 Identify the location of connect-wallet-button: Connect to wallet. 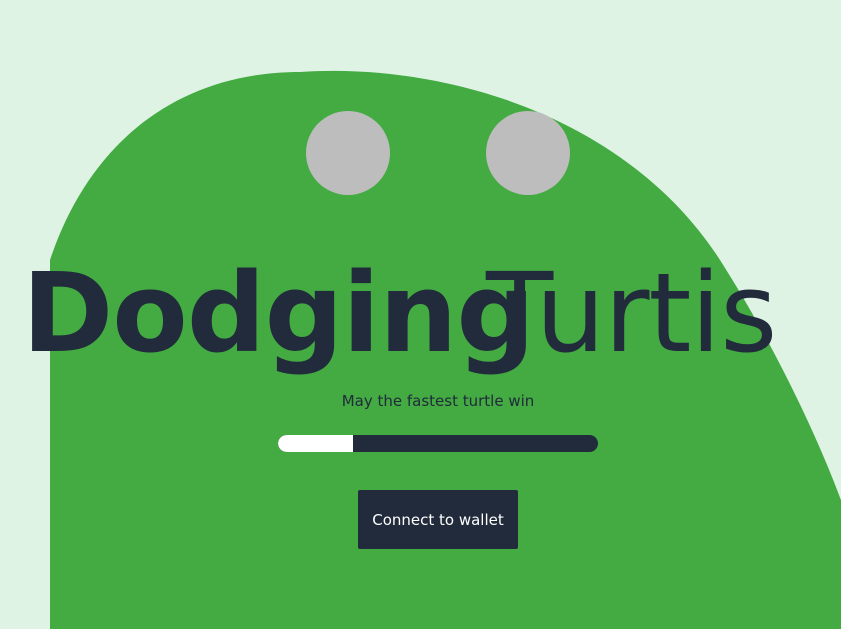
(438, 519).